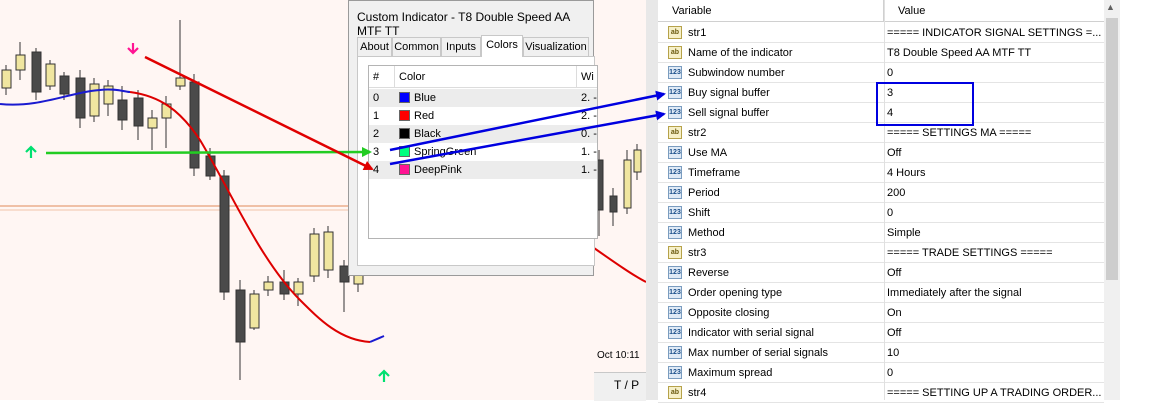  I want to click on property-name: str3, so click(697, 253).